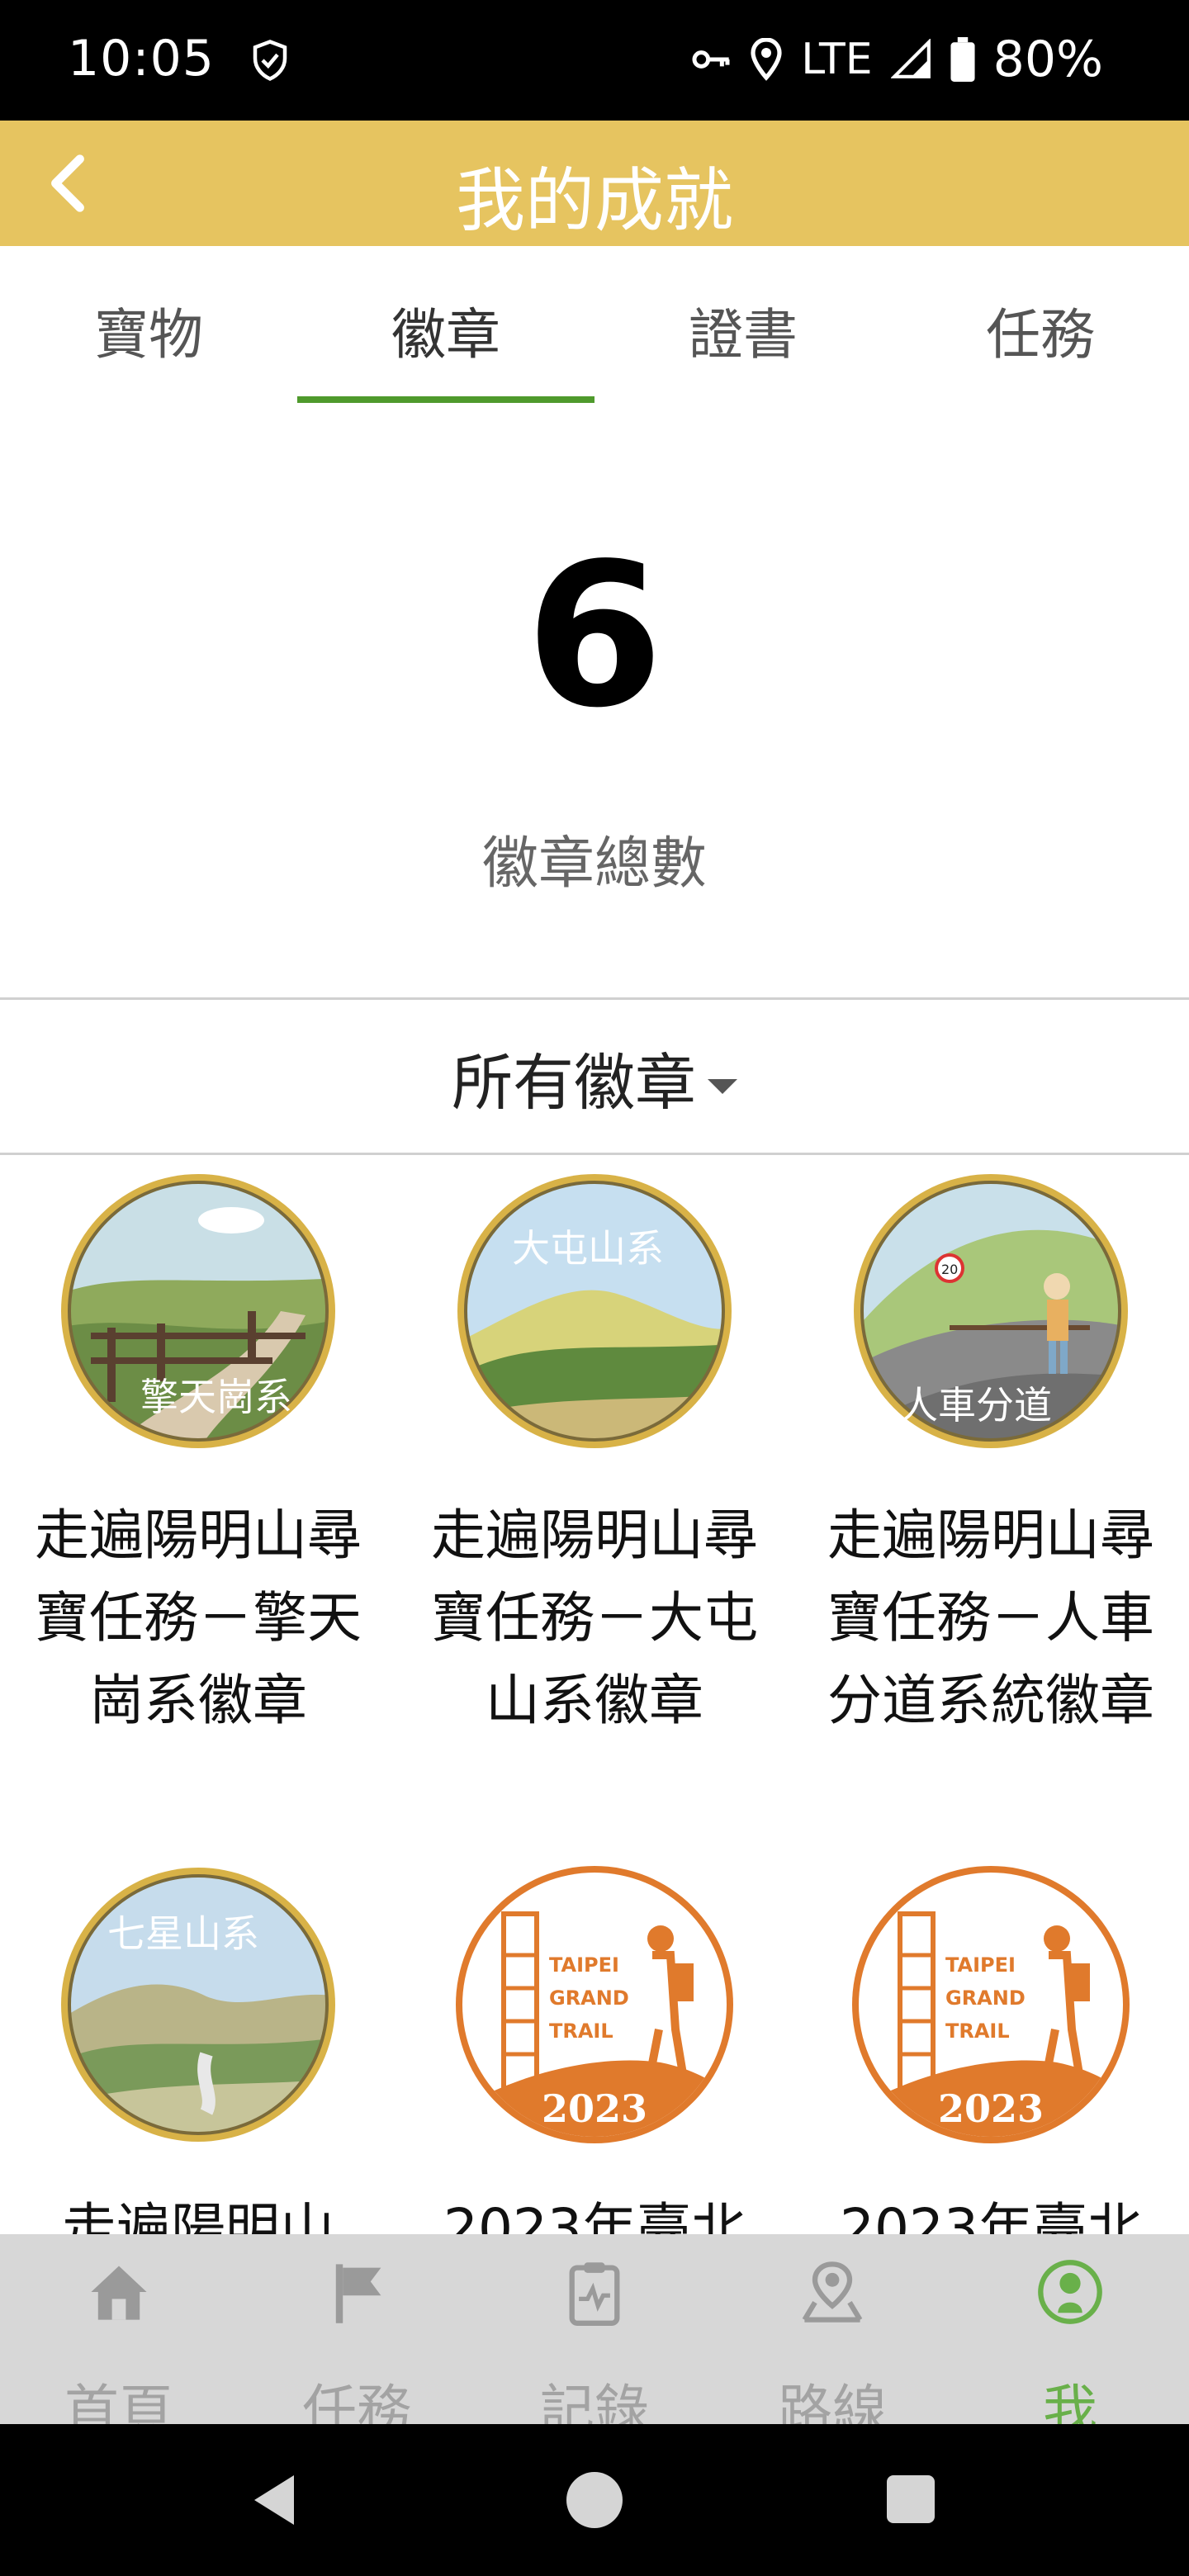  Describe the element at coordinates (141, 59) in the screenshot. I see `status-time: 10:05` at that location.